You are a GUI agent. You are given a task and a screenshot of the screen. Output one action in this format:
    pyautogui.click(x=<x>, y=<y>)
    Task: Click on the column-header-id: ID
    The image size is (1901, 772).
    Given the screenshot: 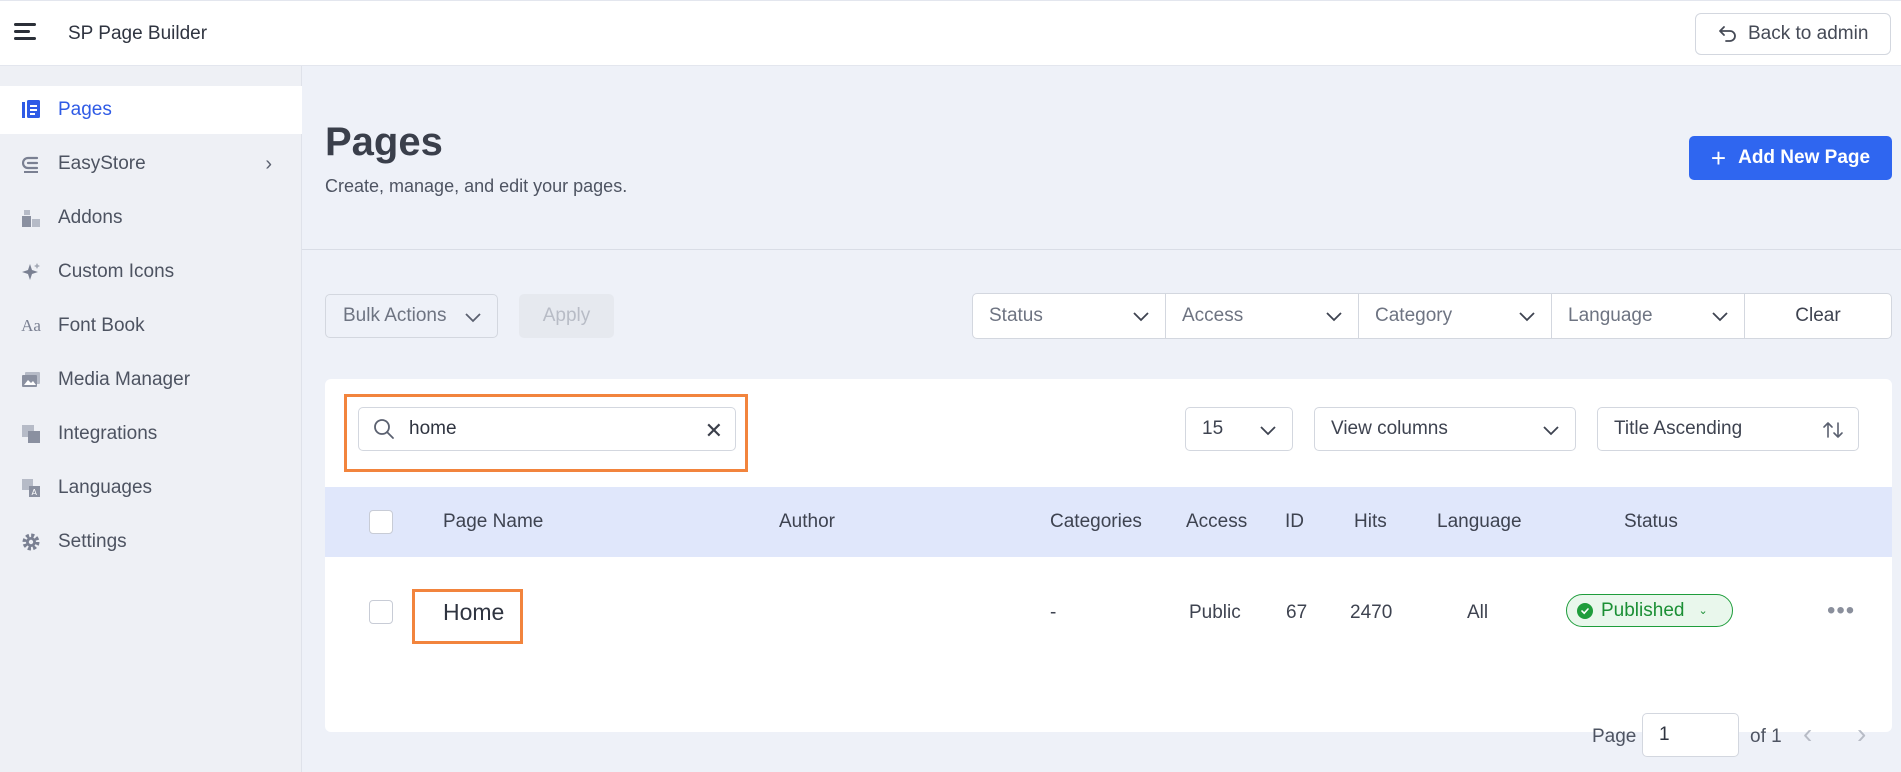 What is the action you would take?
    pyautogui.click(x=1294, y=522)
    